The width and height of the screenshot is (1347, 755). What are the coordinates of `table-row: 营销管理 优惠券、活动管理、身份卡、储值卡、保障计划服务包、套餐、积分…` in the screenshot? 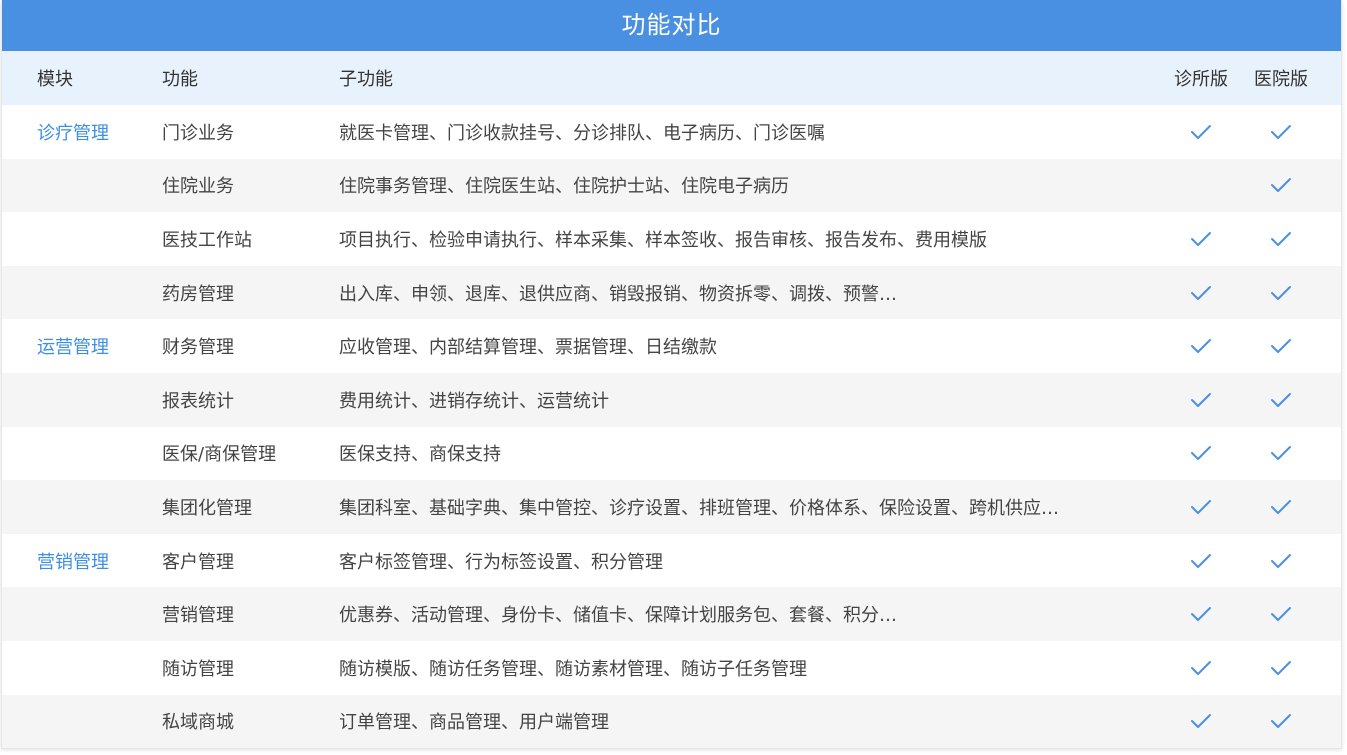 It's located at (671, 614).